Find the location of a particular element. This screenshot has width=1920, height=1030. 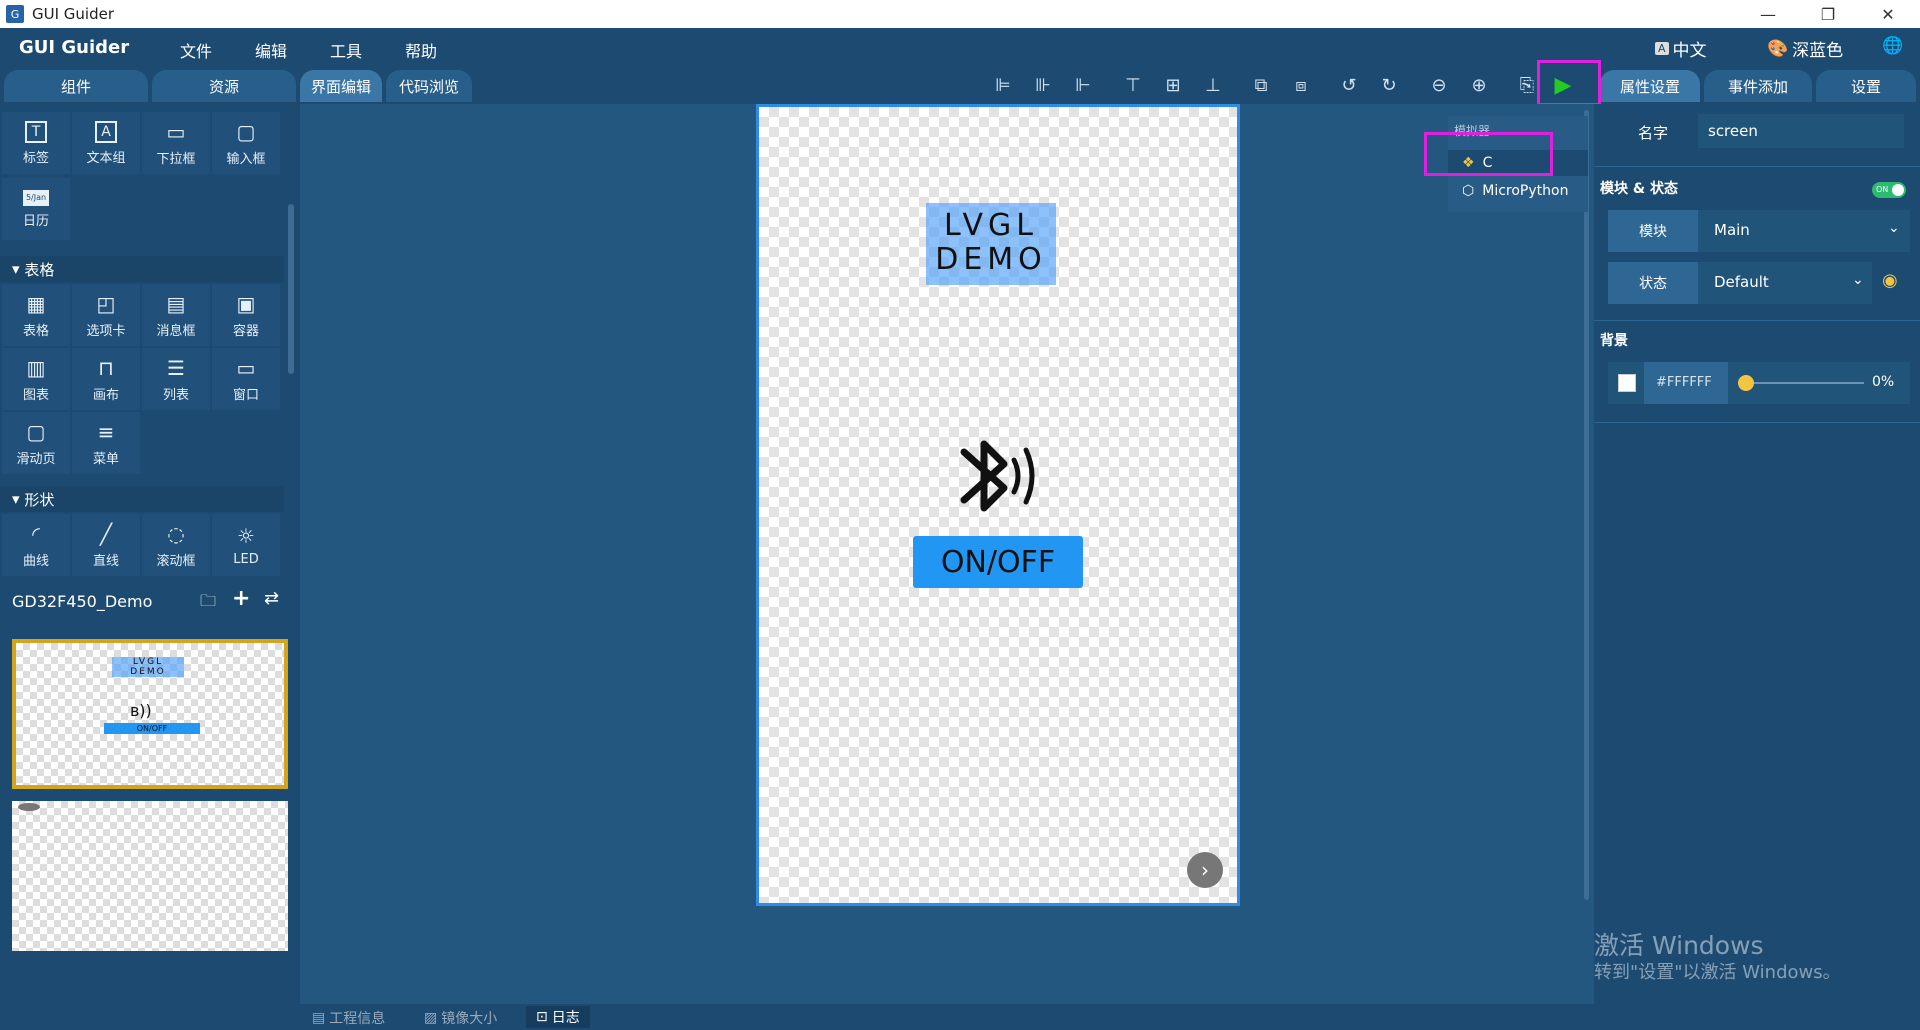

canvas-scrollbar is located at coordinates (1586, 505).